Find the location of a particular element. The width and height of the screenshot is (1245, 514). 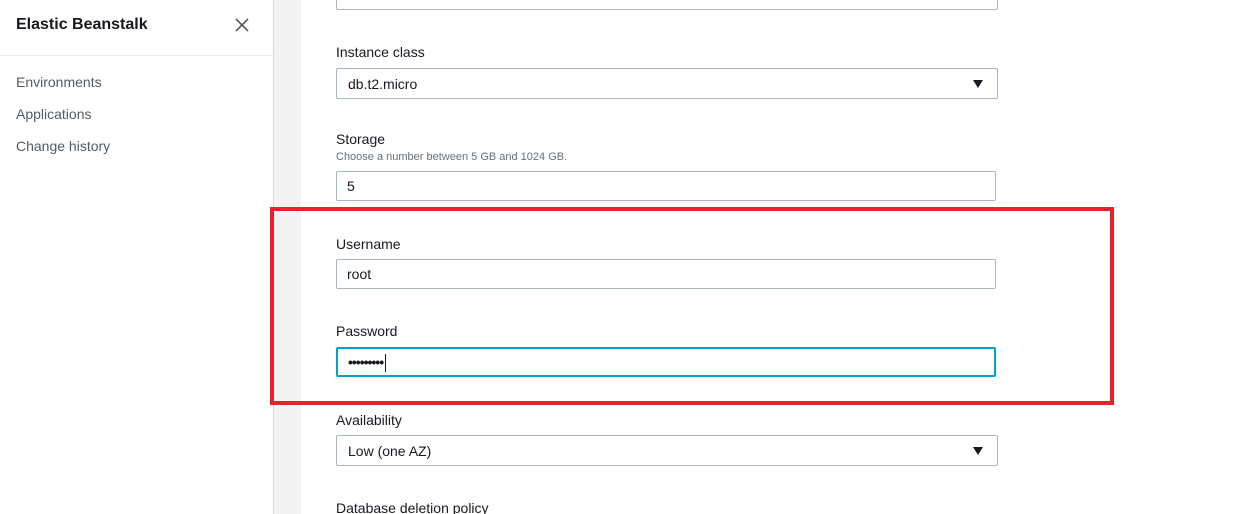

instance-class-value: db.t2.micro is located at coordinates (383, 84).